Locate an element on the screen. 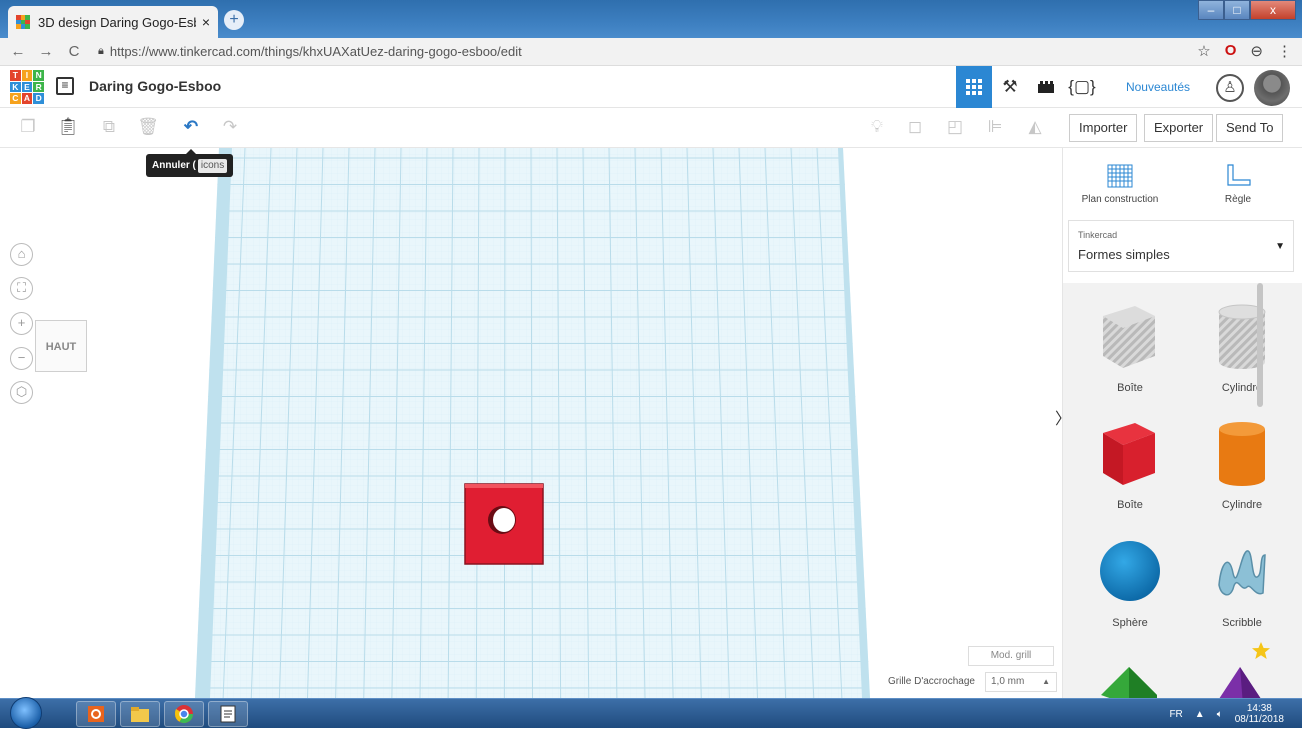 Image resolution: width=1302 pixels, height=729 pixels. news-link: Nouveautés is located at coordinates (1158, 87).